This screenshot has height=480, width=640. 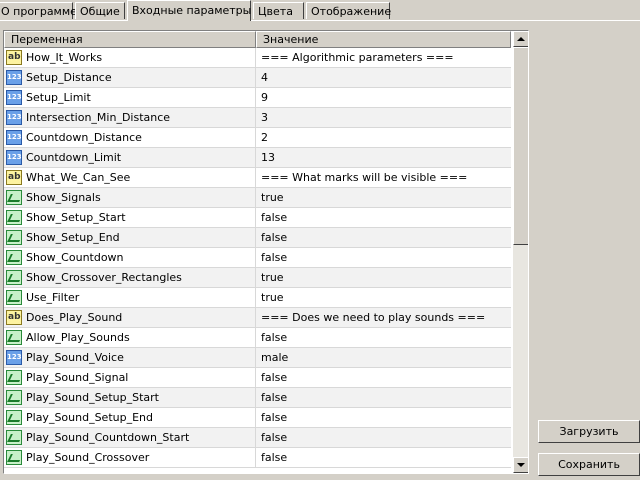 I want to click on variable-cell: Countdown_Limit, so click(x=130, y=157).